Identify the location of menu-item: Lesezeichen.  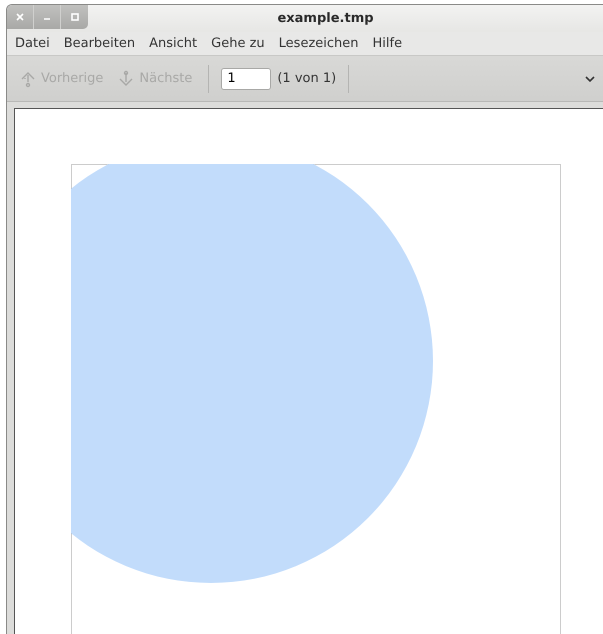
(319, 43).